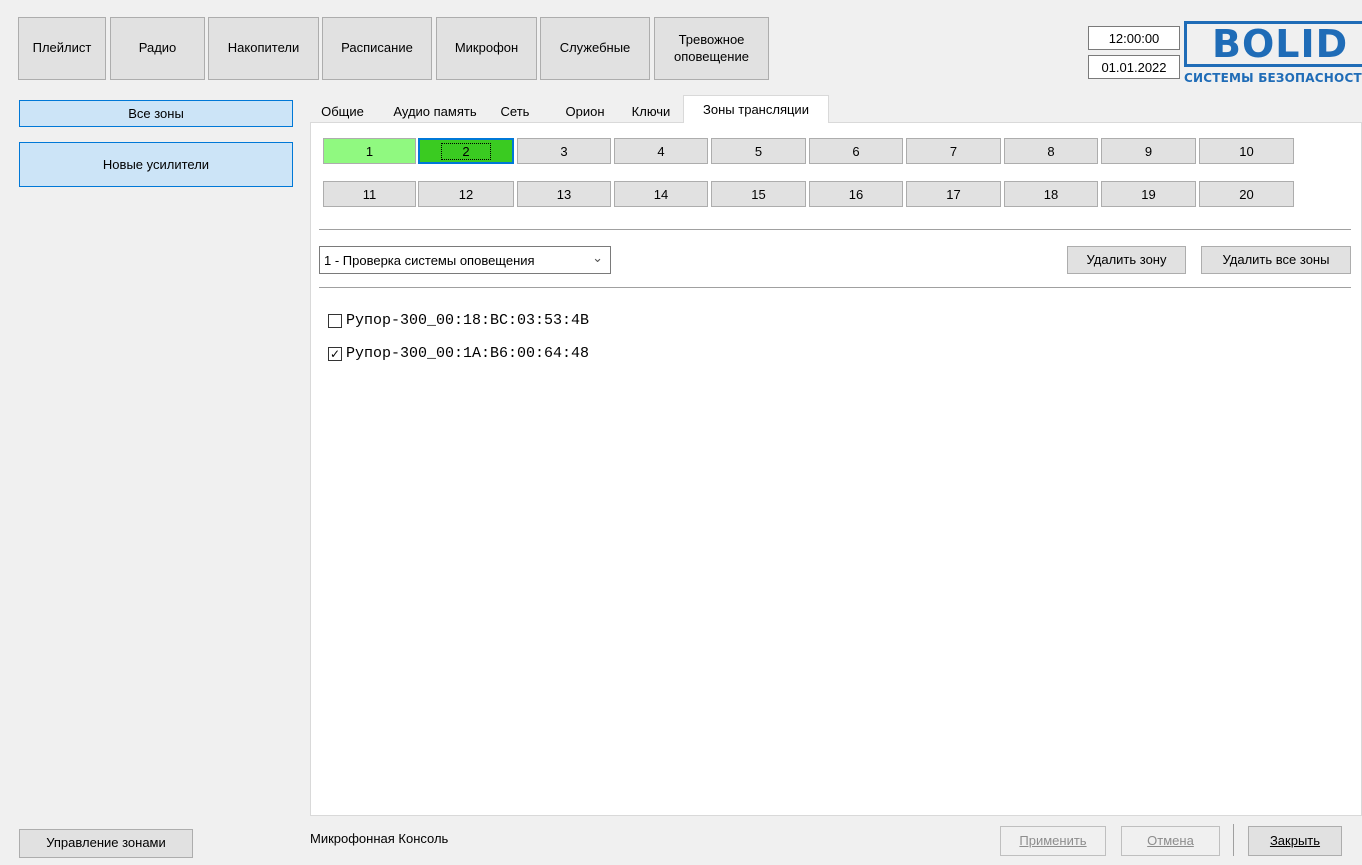  Describe the element at coordinates (62, 48) in the screenshot. I see `menu-playlist-button: Плейлист` at that location.